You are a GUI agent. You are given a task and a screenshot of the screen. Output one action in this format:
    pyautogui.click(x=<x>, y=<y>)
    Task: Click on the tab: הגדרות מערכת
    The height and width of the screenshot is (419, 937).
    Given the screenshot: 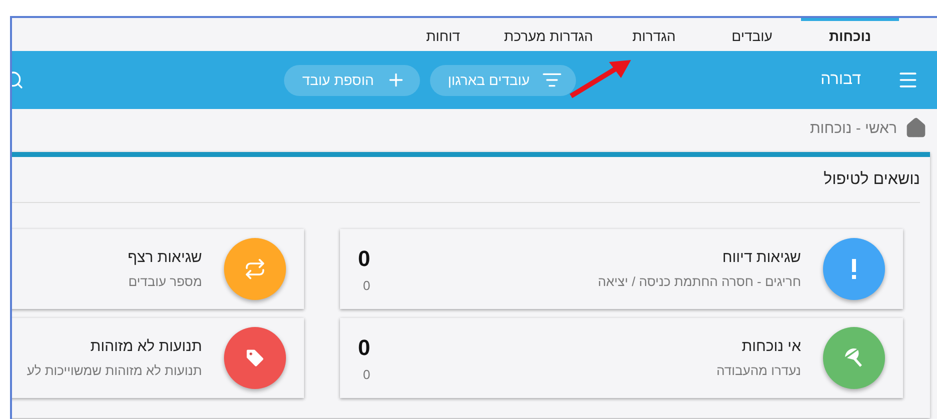 What is the action you would take?
    pyautogui.click(x=548, y=34)
    